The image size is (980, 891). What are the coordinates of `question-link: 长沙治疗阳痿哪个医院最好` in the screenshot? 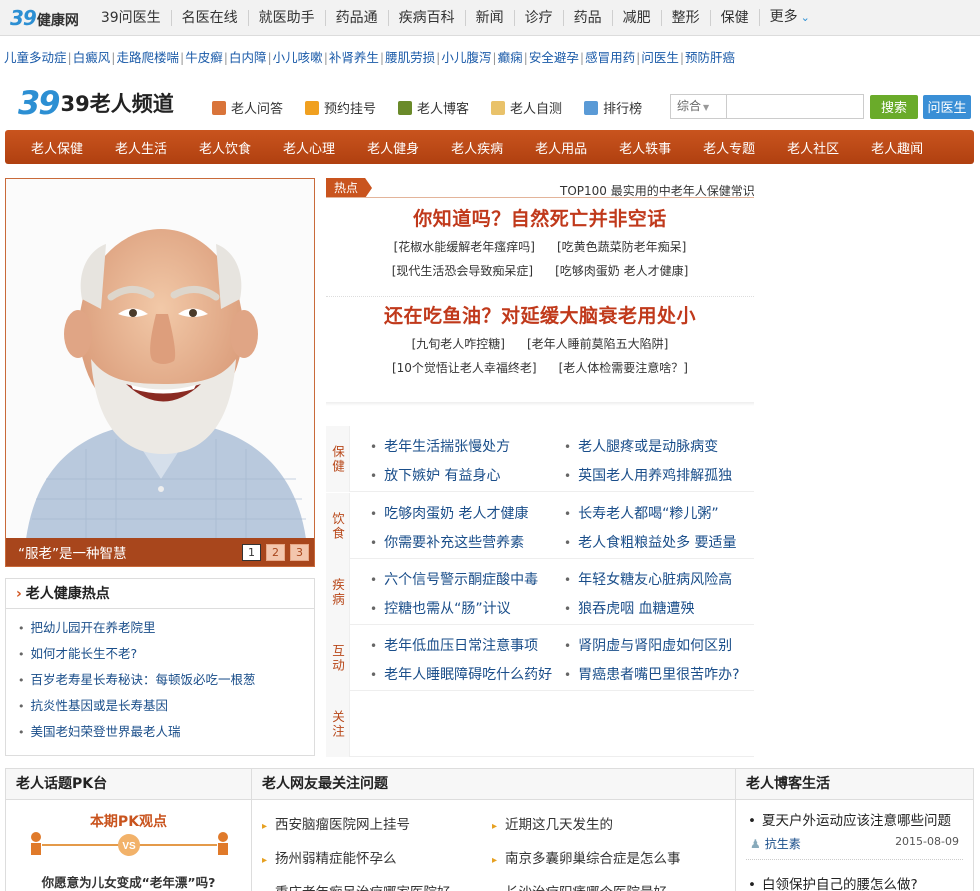 It's located at (586, 884).